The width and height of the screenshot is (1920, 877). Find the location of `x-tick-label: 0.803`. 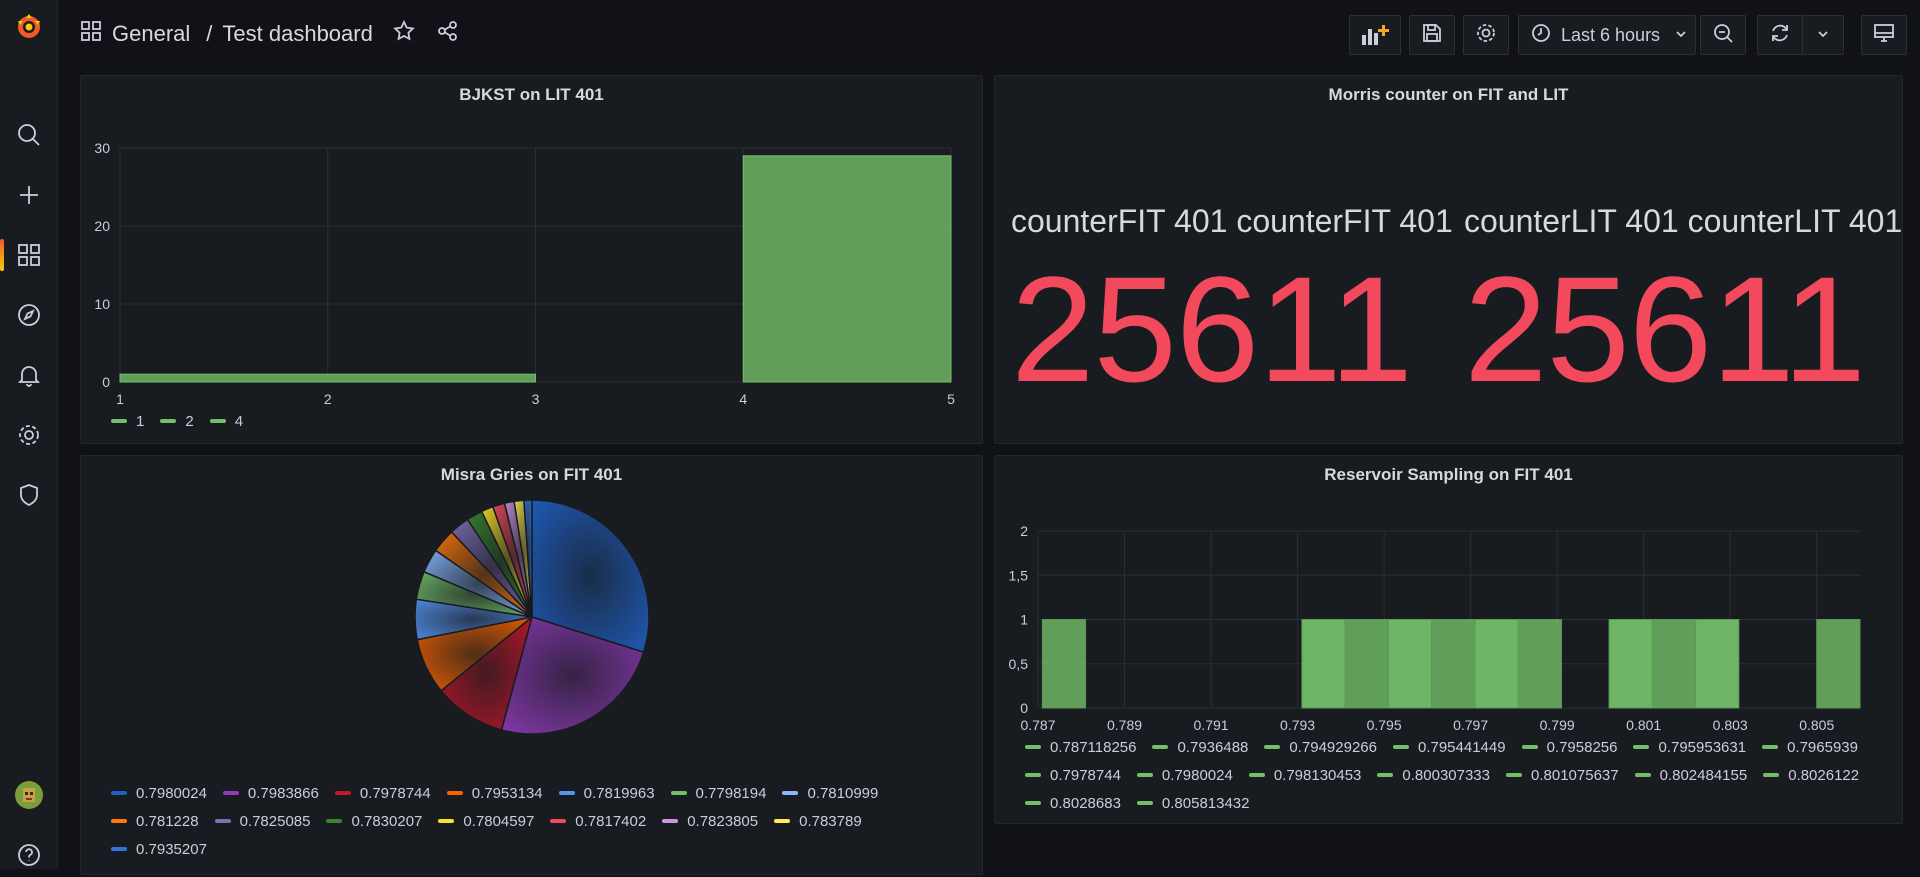

x-tick-label: 0.803 is located at coordinates (1730, 725).